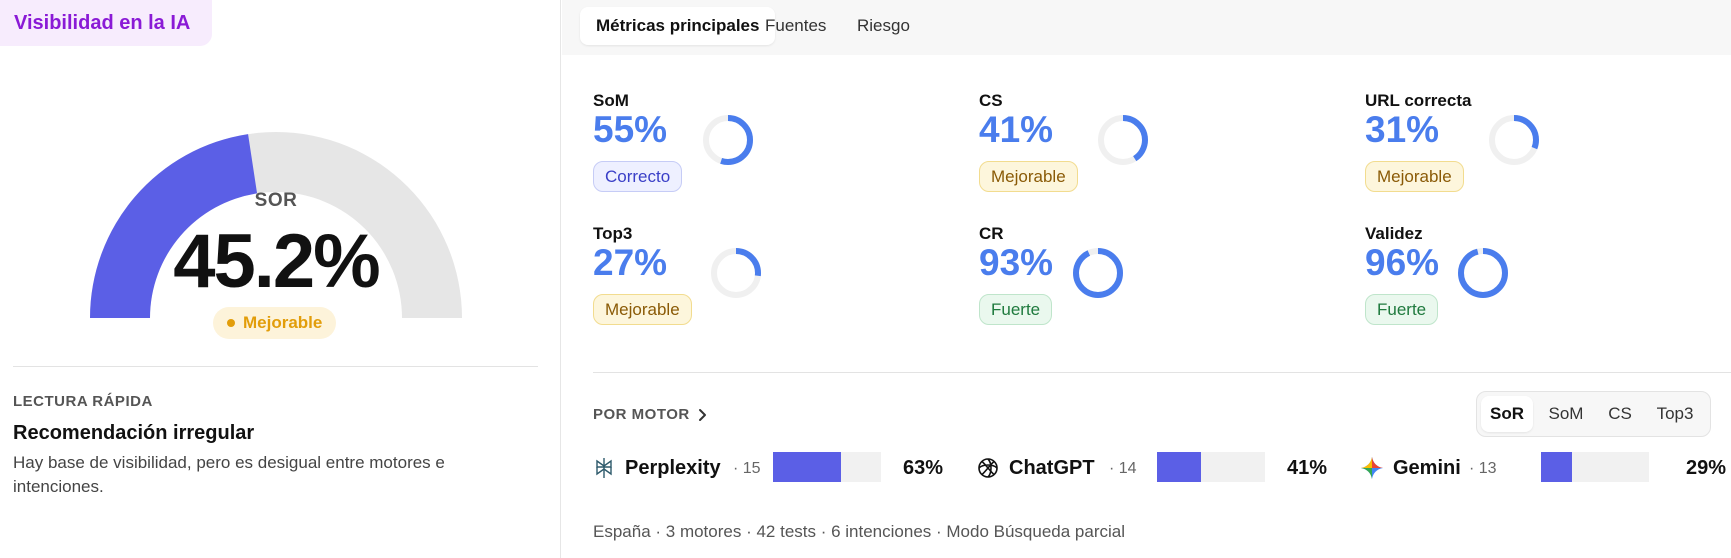 Image resolution: width=1731 pixels, height=558 pixels. I want to click on metric-percent: 55%, so click(630, 129).